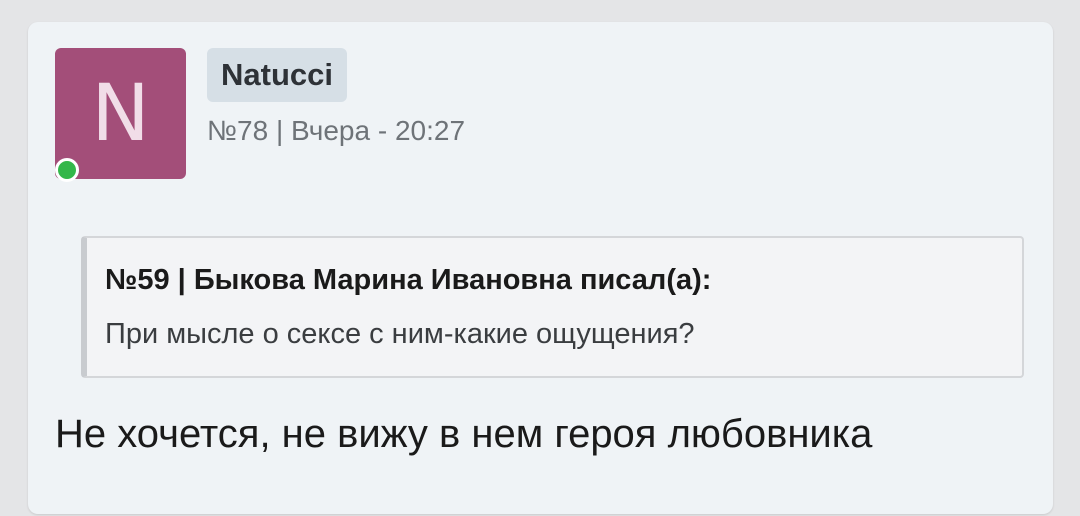  What do you see at coordinates (408, 280) in the screenshot?
I see `quote-header: №59 | Быкова Марина Ивановна писал(а):` at bounding box center [408, 280].